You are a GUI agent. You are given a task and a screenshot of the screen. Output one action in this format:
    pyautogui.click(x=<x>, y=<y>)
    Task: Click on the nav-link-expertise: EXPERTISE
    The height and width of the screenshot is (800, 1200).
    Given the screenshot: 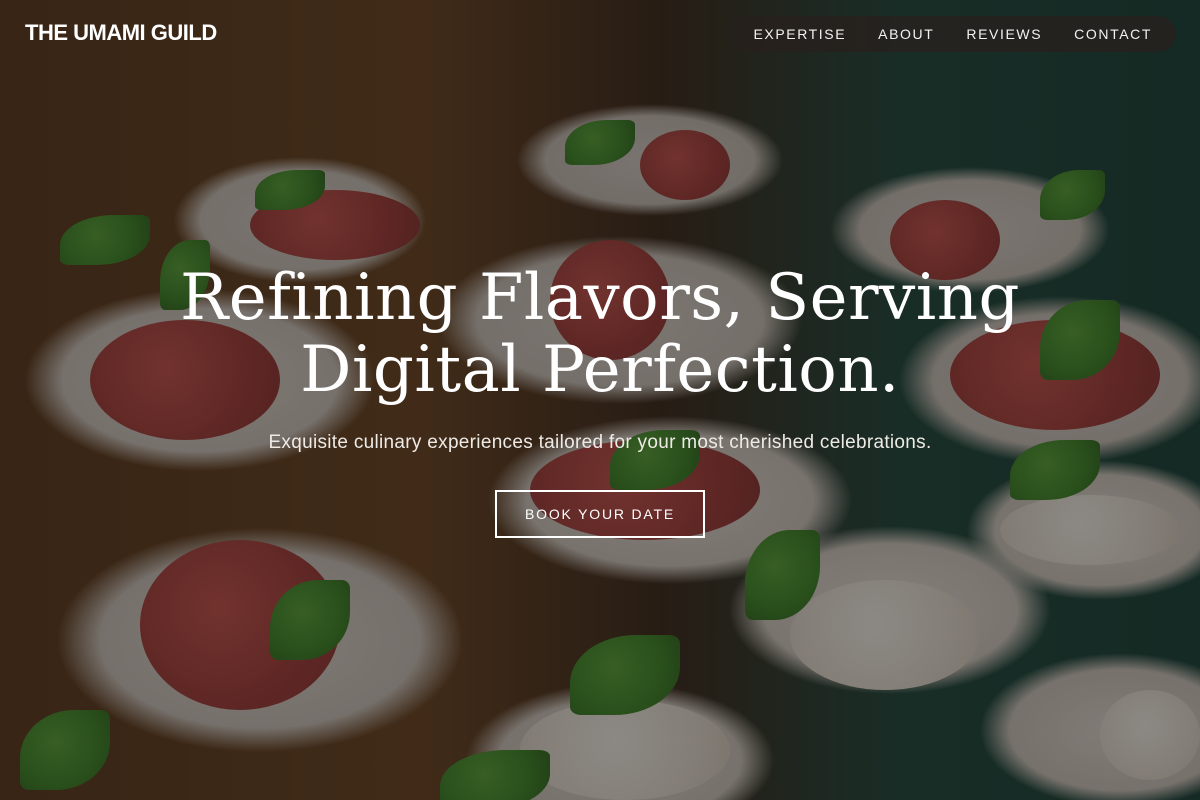 What is the action you would take?
    pyautogui.click(x=799, y=34)
    